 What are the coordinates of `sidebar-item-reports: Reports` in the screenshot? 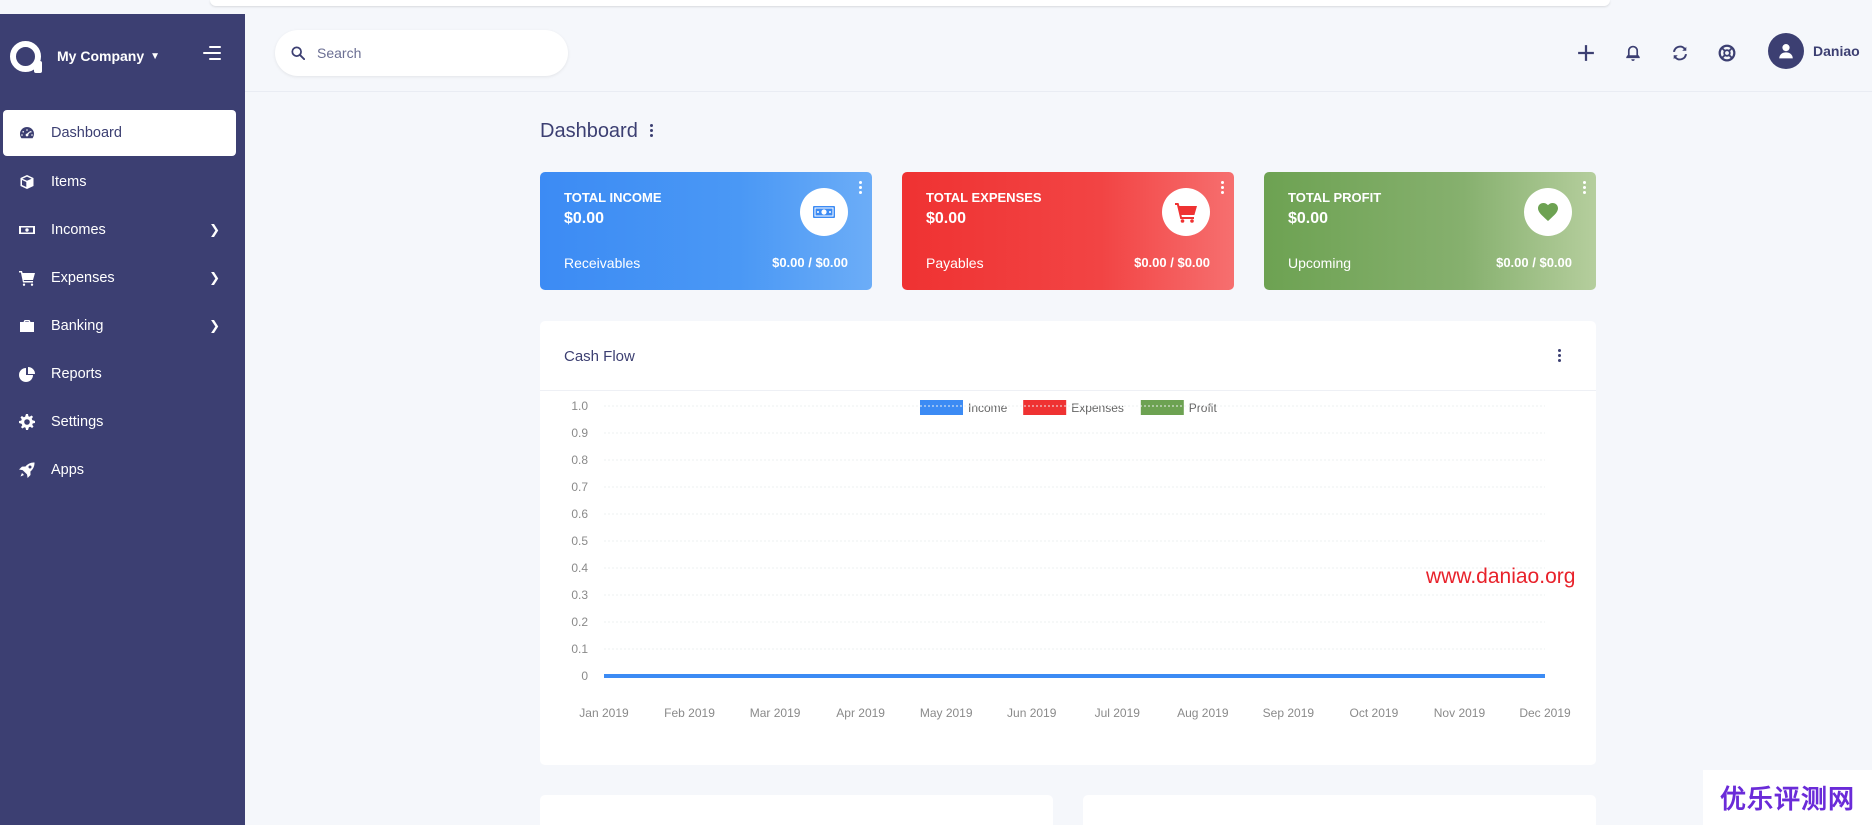 It's located at (119, 373).